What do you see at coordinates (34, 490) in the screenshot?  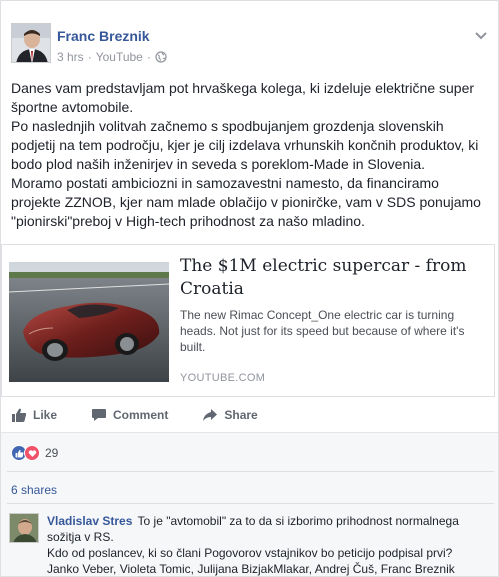 I see `shares-count: 6 shares` at bounding box center [34, 490].